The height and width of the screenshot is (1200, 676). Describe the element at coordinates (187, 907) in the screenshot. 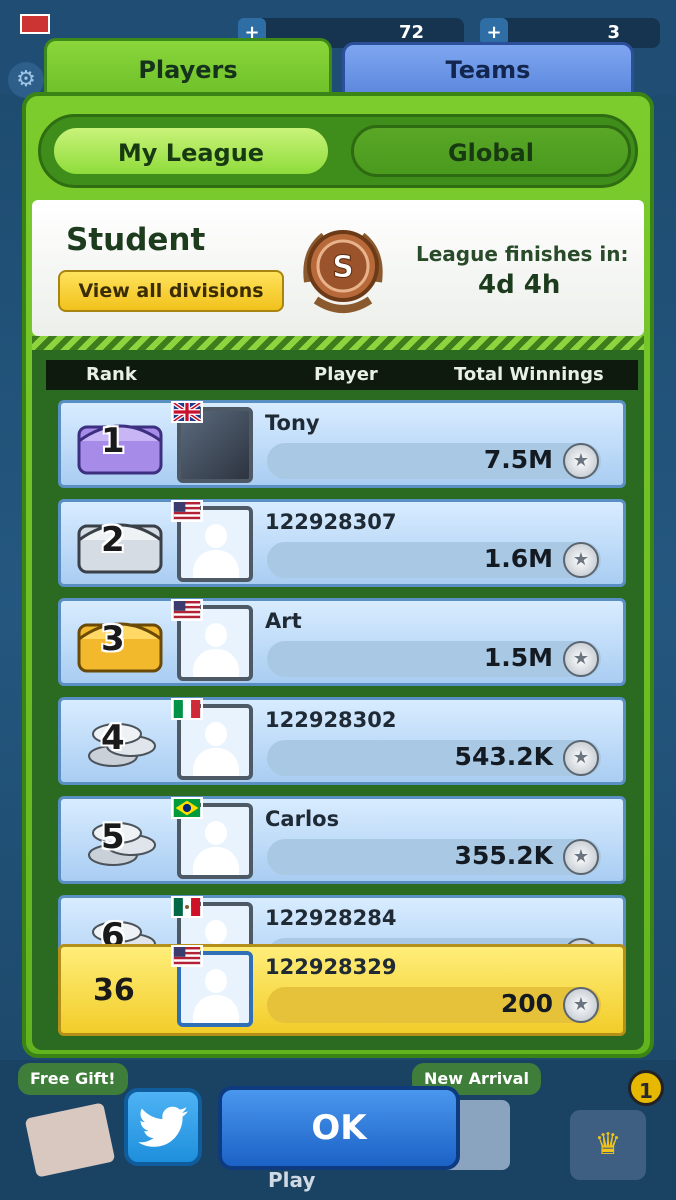

I see `mexico-flag-icon` at that location.